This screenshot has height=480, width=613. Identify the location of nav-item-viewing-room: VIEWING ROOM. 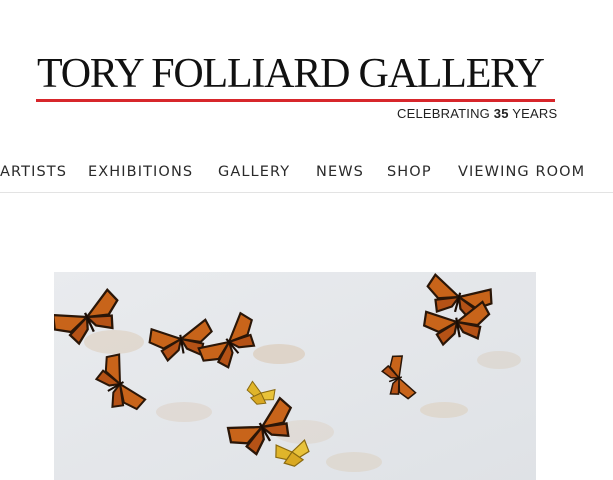
(521, 172).